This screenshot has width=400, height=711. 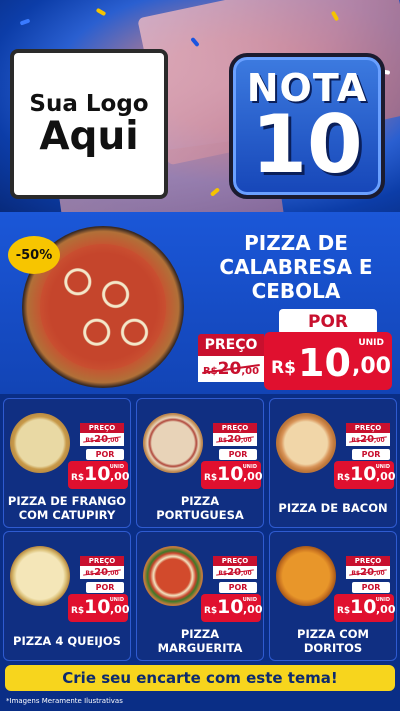 What do you see at coordinates (307, 144) in the screenshot?
I see `badge-line-2: 10` at bounding box center [307, 144].